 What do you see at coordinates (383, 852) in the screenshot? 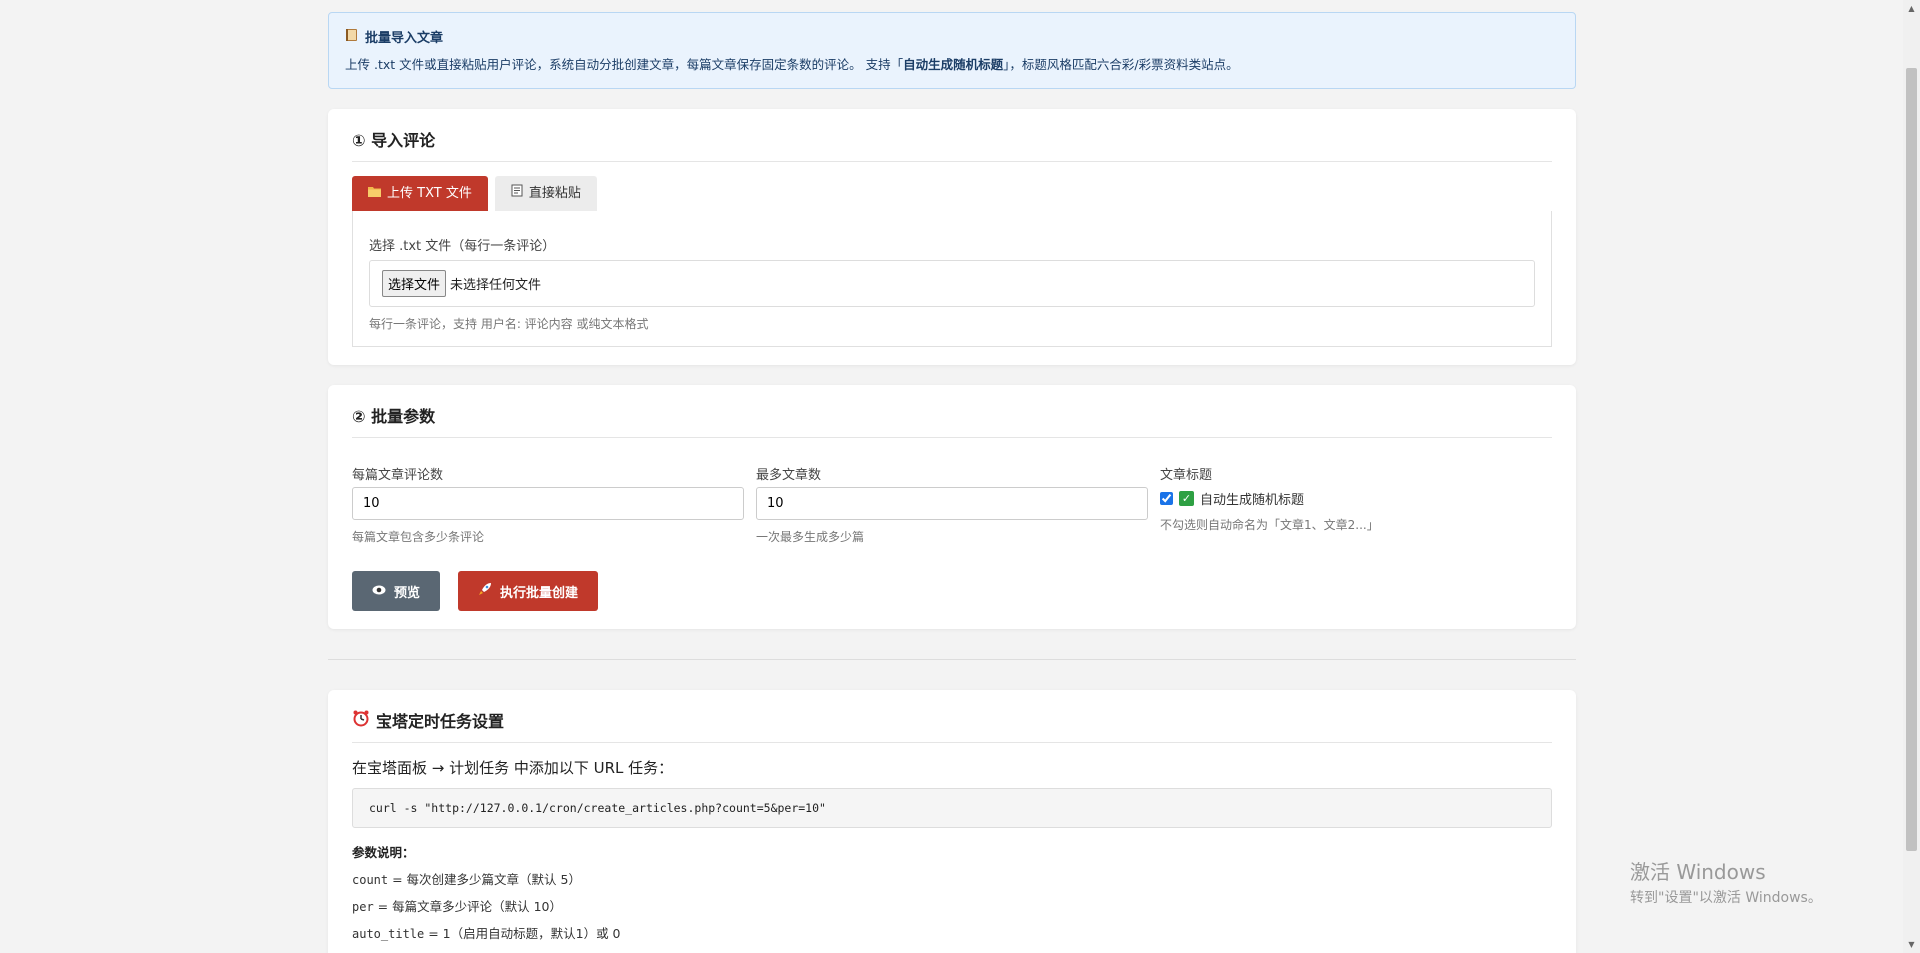
I see `params-title: 参数说明：` at bounding box center [383, 852].